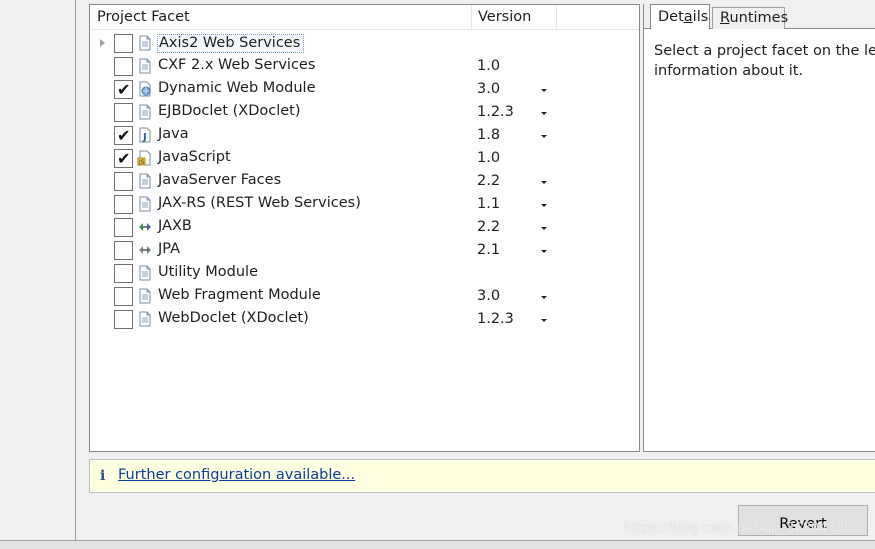 Image resolution: width=875 pixels, height=549 pixels. I want to click on facet-row: ✔ JS JavaScript 1.0, so click(364, 158).